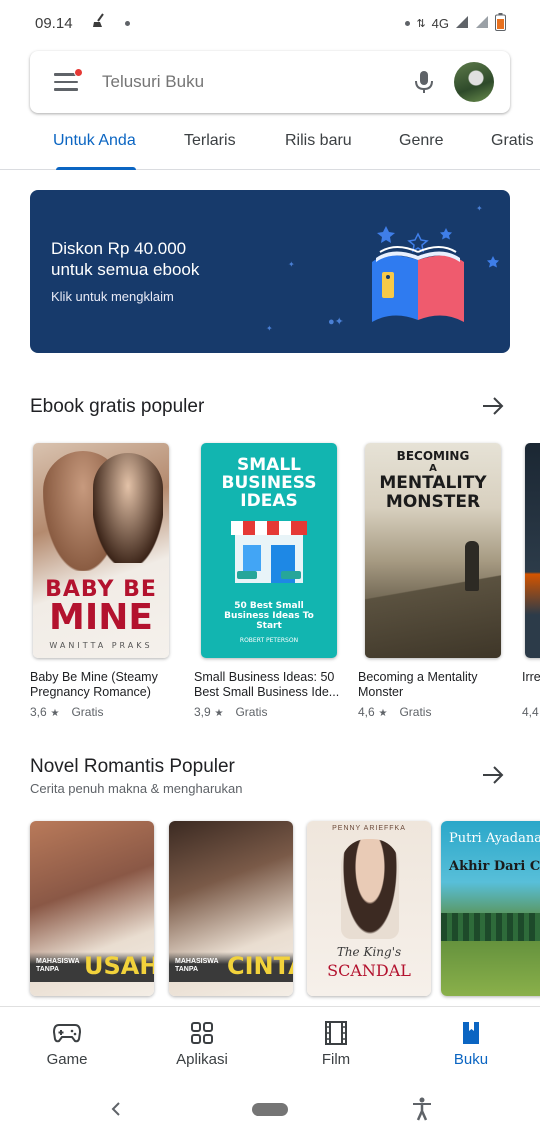 The image size is (540, 1140). Describe the element at coordinates (318, 141) in the screenshot. I see `tab-rilis-baru: Rilis baru` at that location.